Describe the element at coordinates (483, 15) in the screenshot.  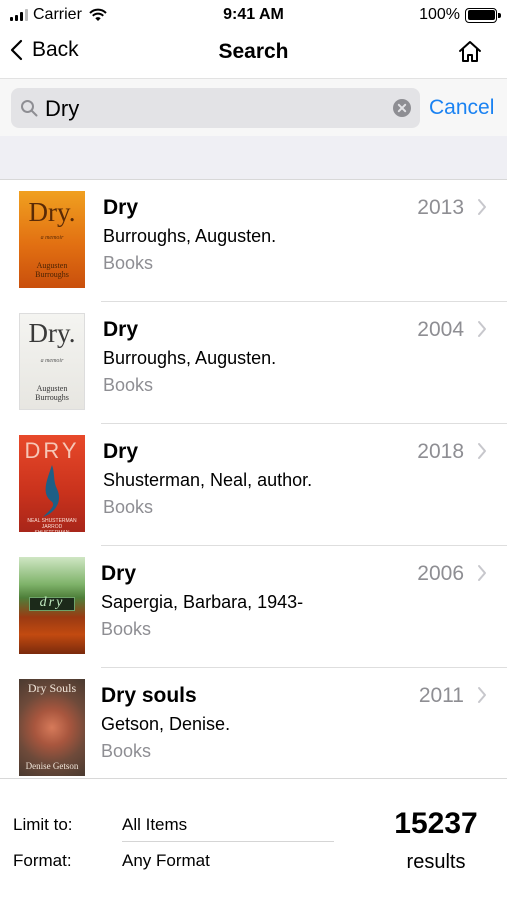
I see `battery-icon` at that location.